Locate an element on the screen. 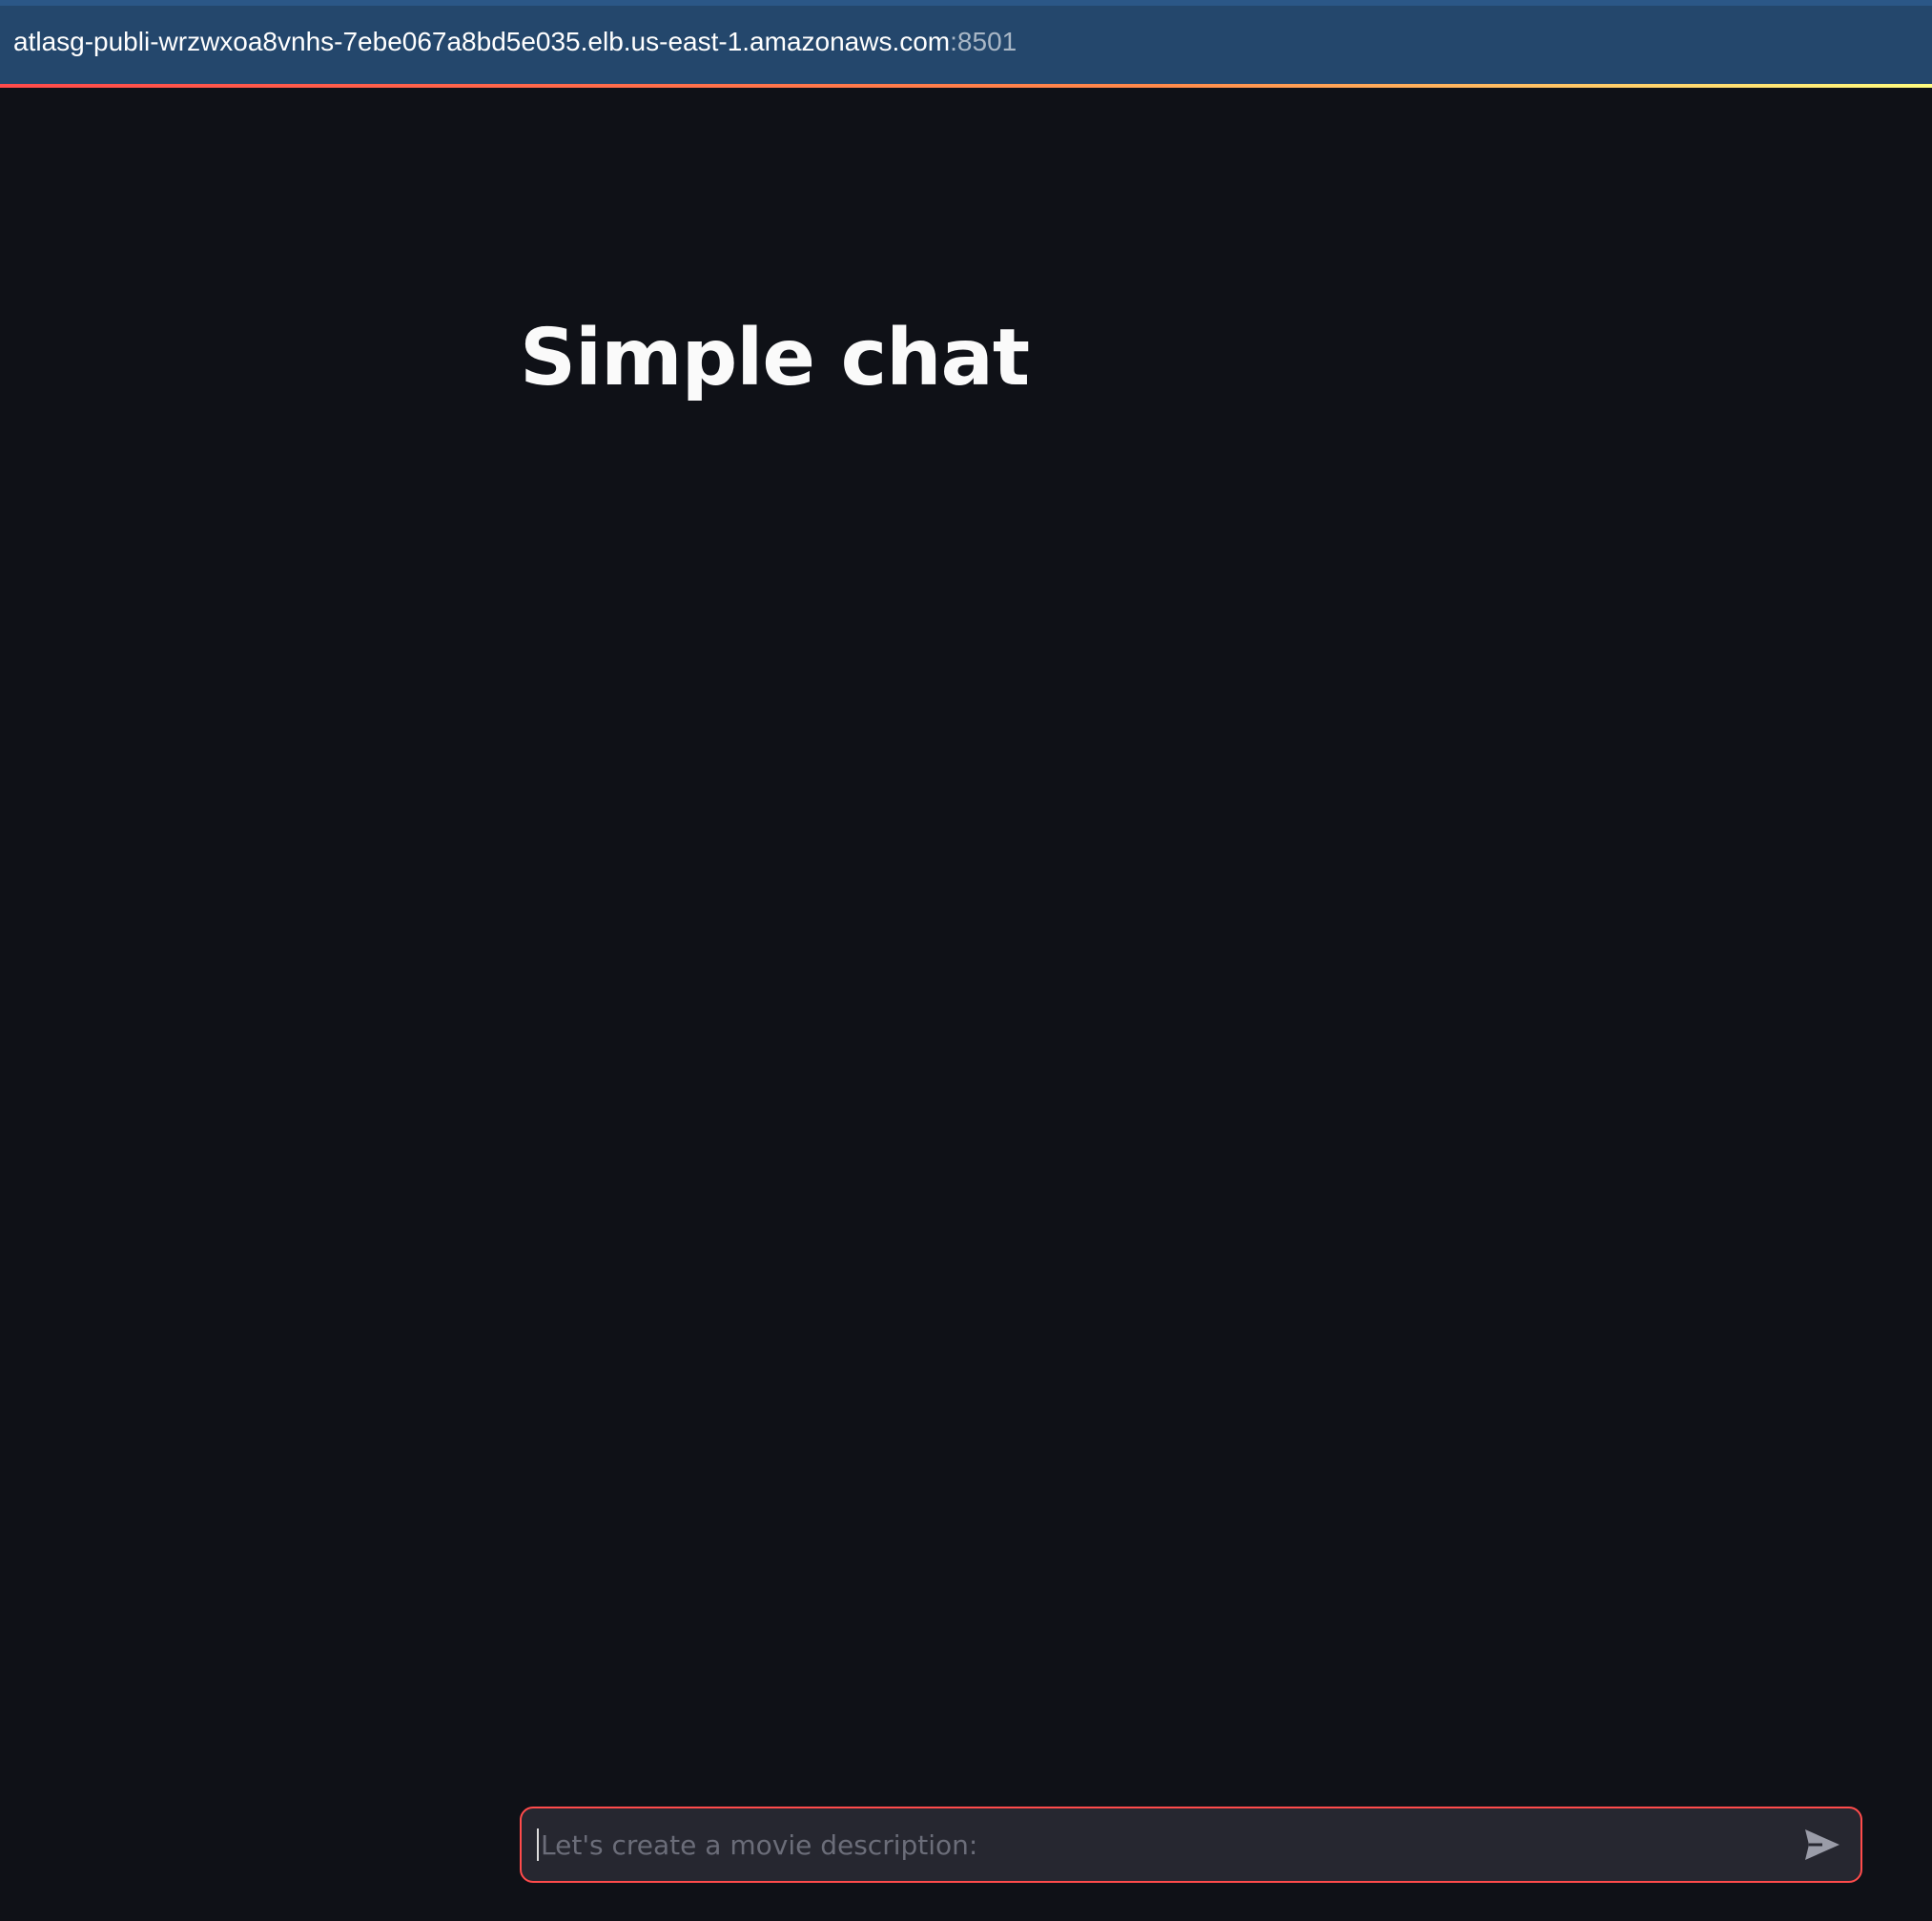  url-port: :8501 is located at coordinates (983, 41).